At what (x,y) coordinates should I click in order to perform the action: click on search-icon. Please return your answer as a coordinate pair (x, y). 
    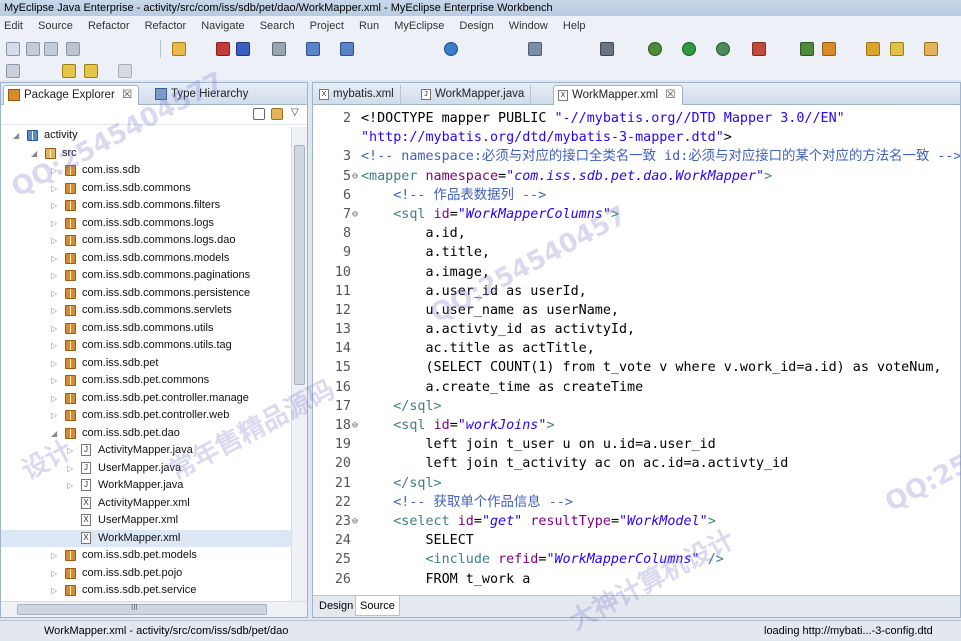
    Looking at the image, I should click on (873, 49).